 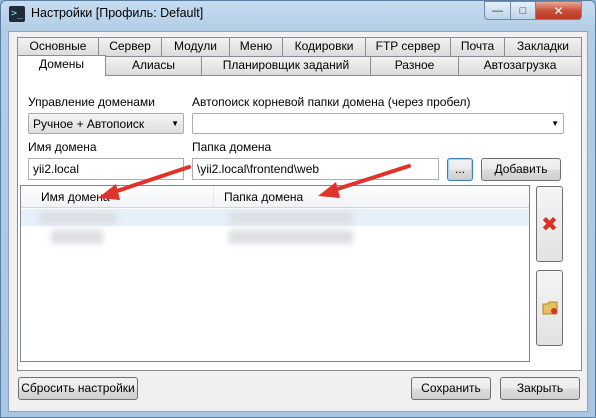 I want to click on management-select: Ручное + Автопоиск ▼, so click(x=106, y=123).